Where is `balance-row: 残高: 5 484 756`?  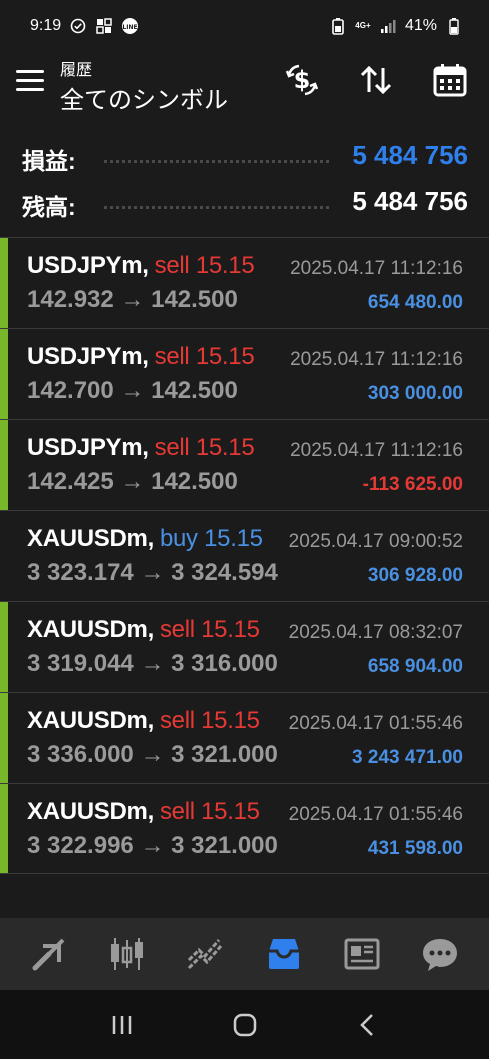
balance-row: 残高: 5 484 756 is located at coordinates (244, 205).